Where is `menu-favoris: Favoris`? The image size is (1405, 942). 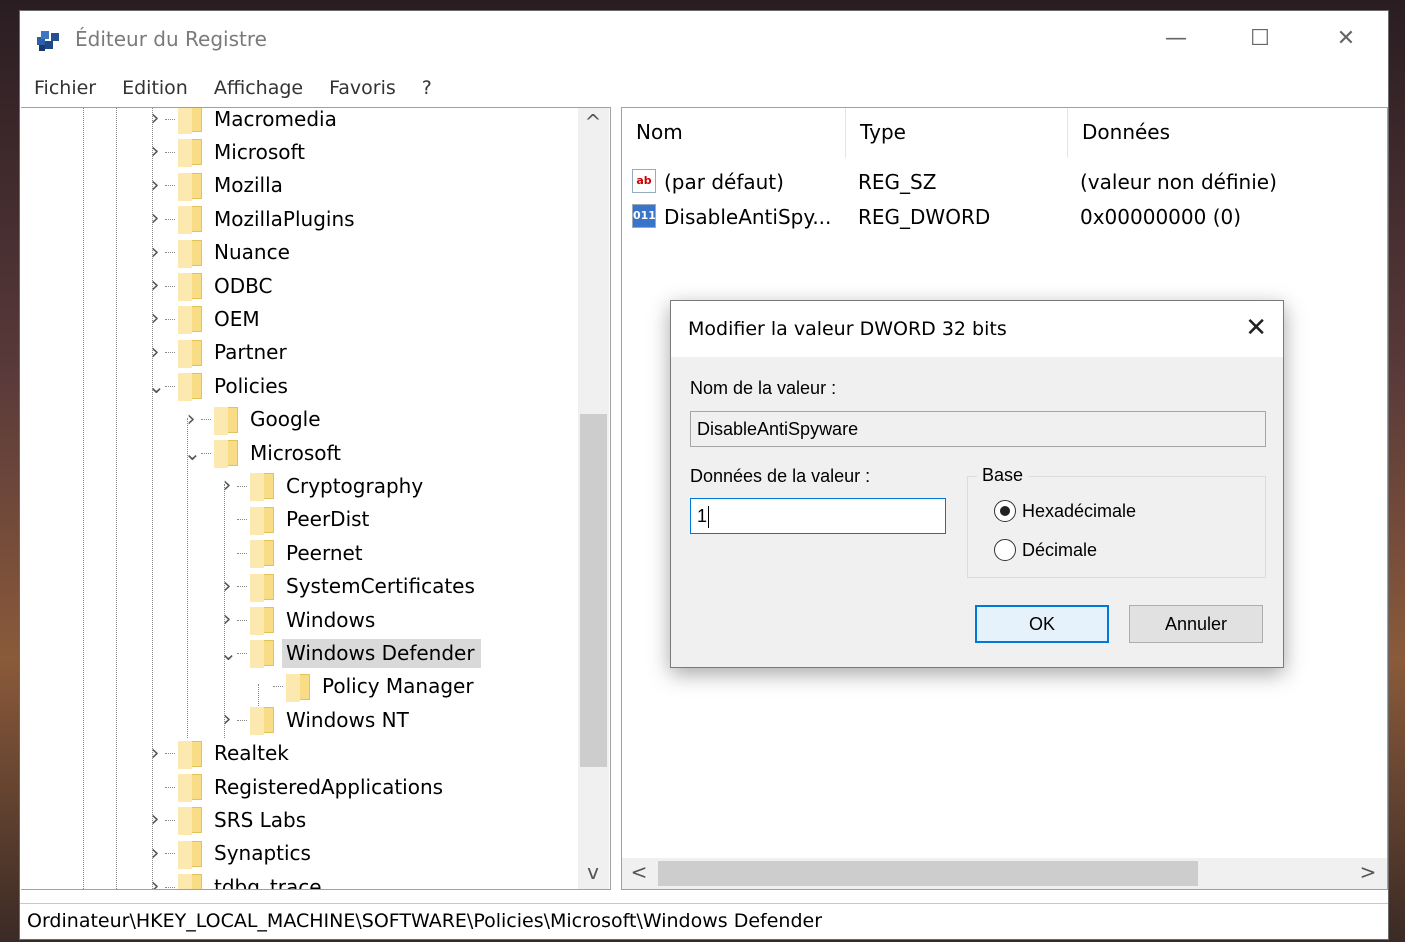
menu-favoris: Favoris is located at coordinates (362, 88).